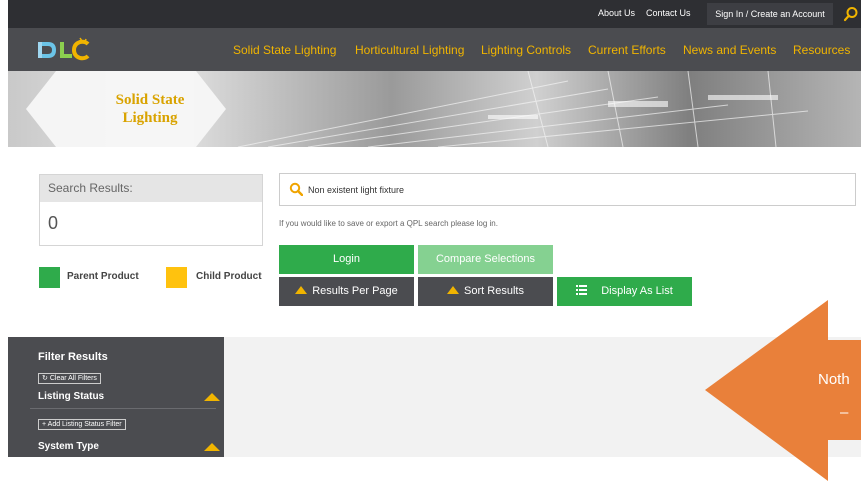 This screenshot has height=481, width=861. Describe the element at coordinates (567, 189) in the screenshot. I see `search-input: Non existent light fixture` at that location.